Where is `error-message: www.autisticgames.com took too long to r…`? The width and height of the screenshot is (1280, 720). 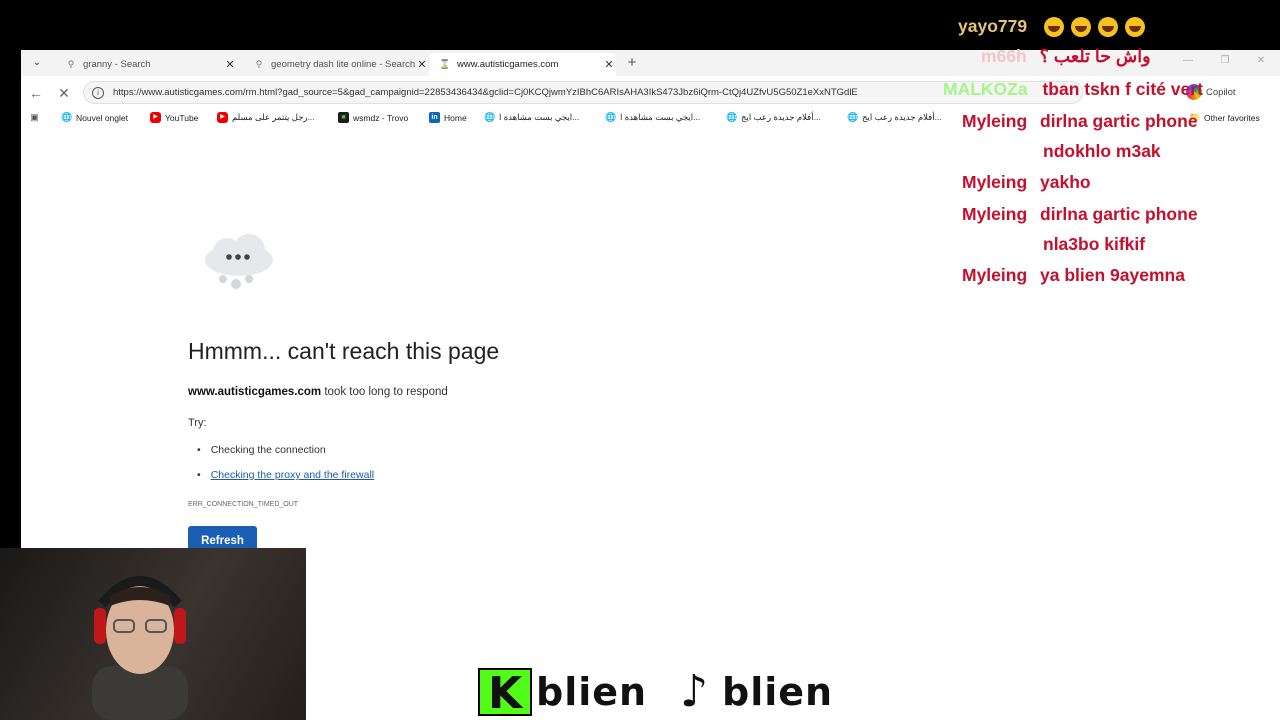
error-message: www.autisticgames.com took too long to r… is located at coordinates (318, 392).